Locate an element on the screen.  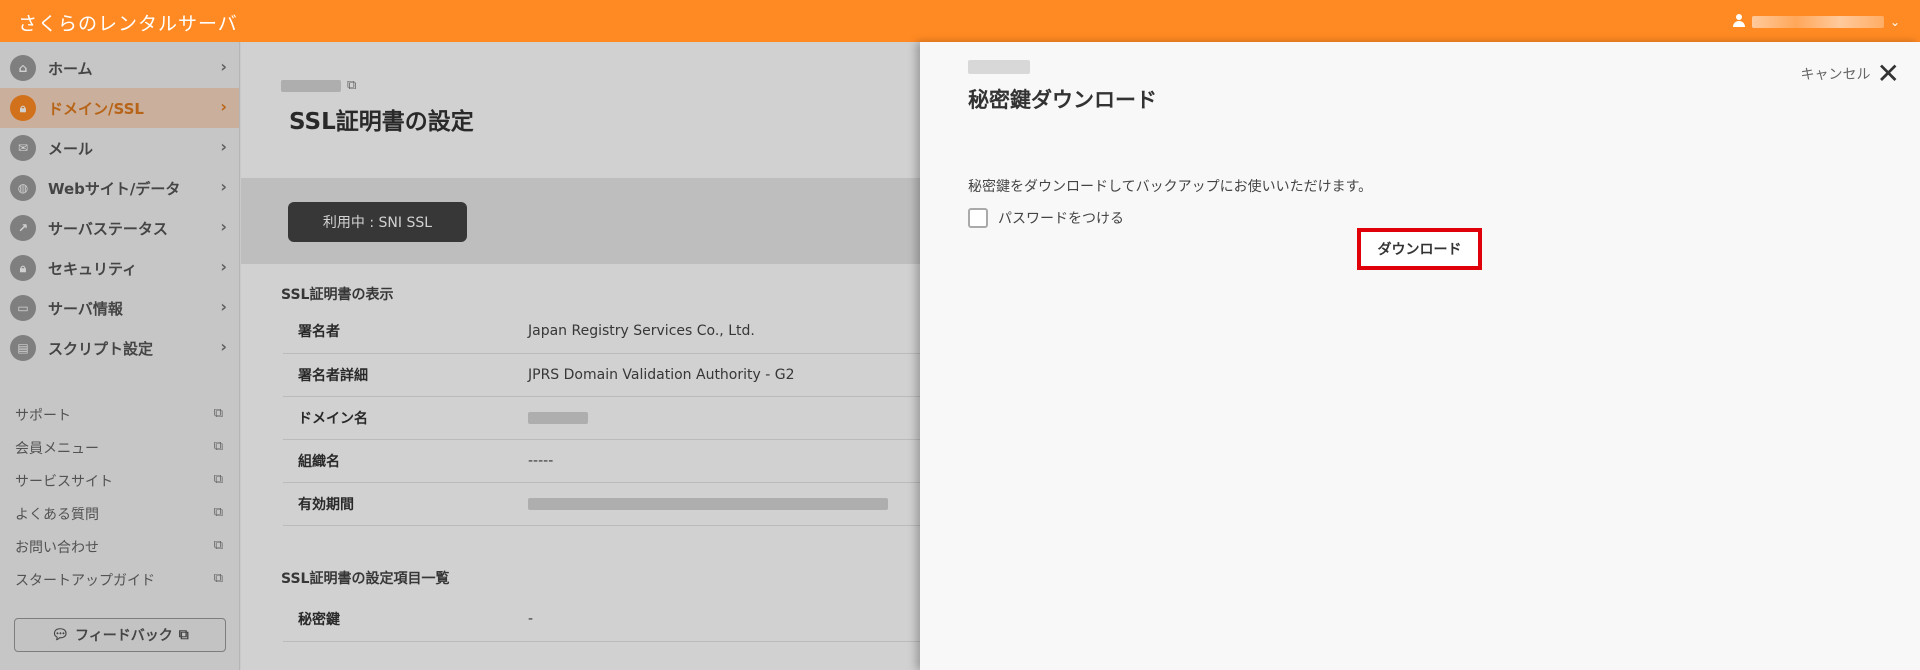
user-name-redacted is located at coordinates (1817, 21).